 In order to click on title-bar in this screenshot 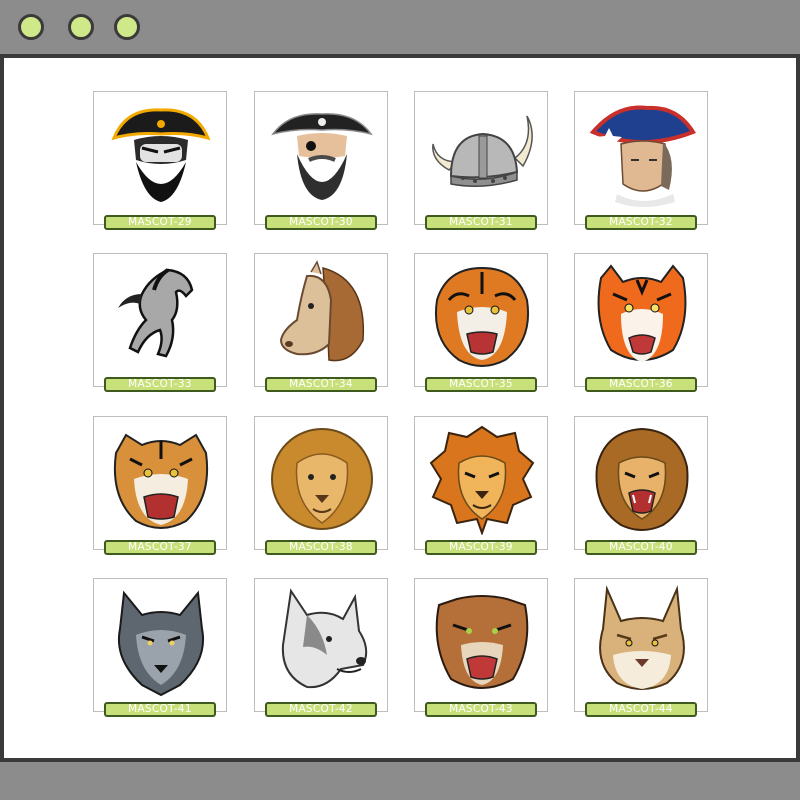, I will do `click(400, 29)`.